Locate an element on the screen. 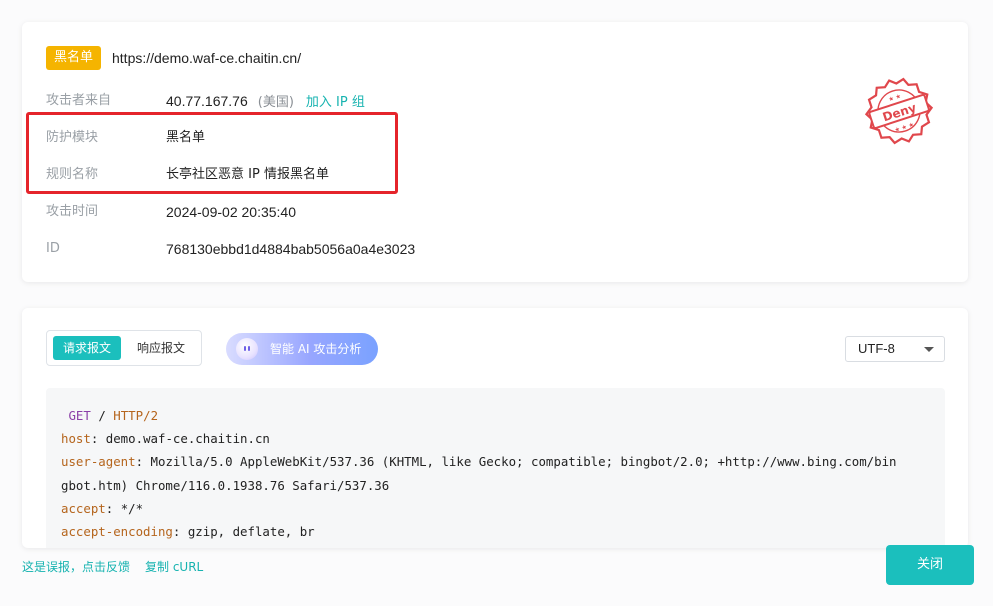  message-tabs: 请求报文 响应报文 is located at coordinates (124, 348).